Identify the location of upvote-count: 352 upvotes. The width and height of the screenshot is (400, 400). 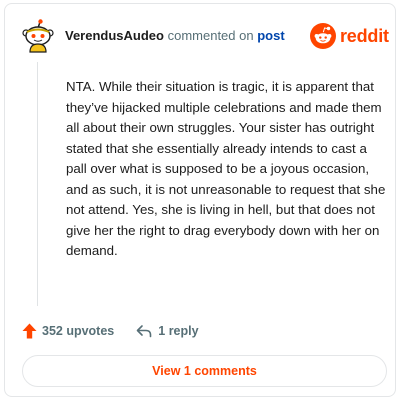
(78, 331).